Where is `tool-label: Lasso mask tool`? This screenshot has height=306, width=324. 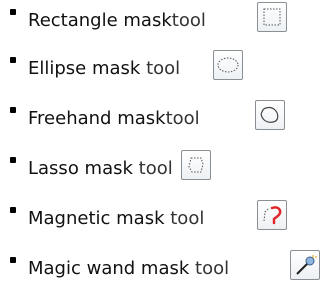
tool-label: Lasso mask tool is located at coordinates (100, 169).